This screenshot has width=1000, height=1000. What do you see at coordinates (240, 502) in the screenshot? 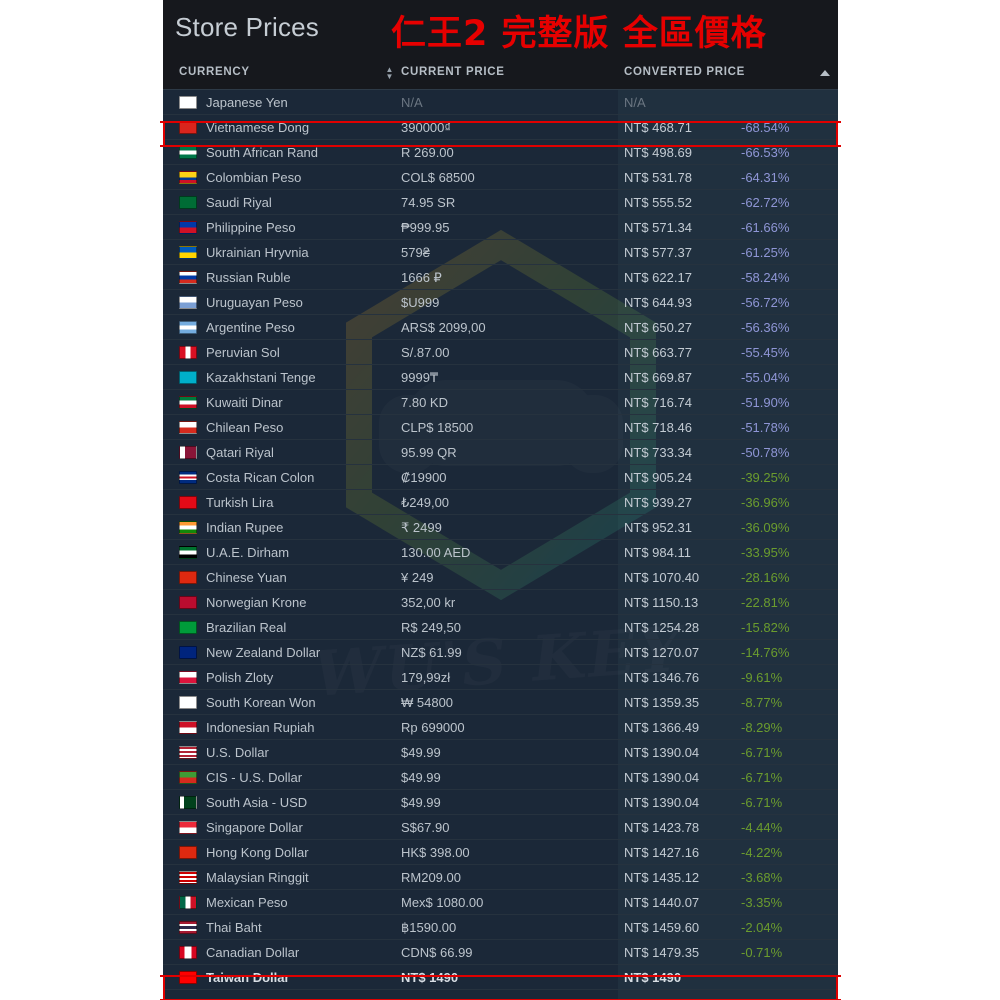
I see `currency-name: Turkish Lira` at bounding box center [240, 502].